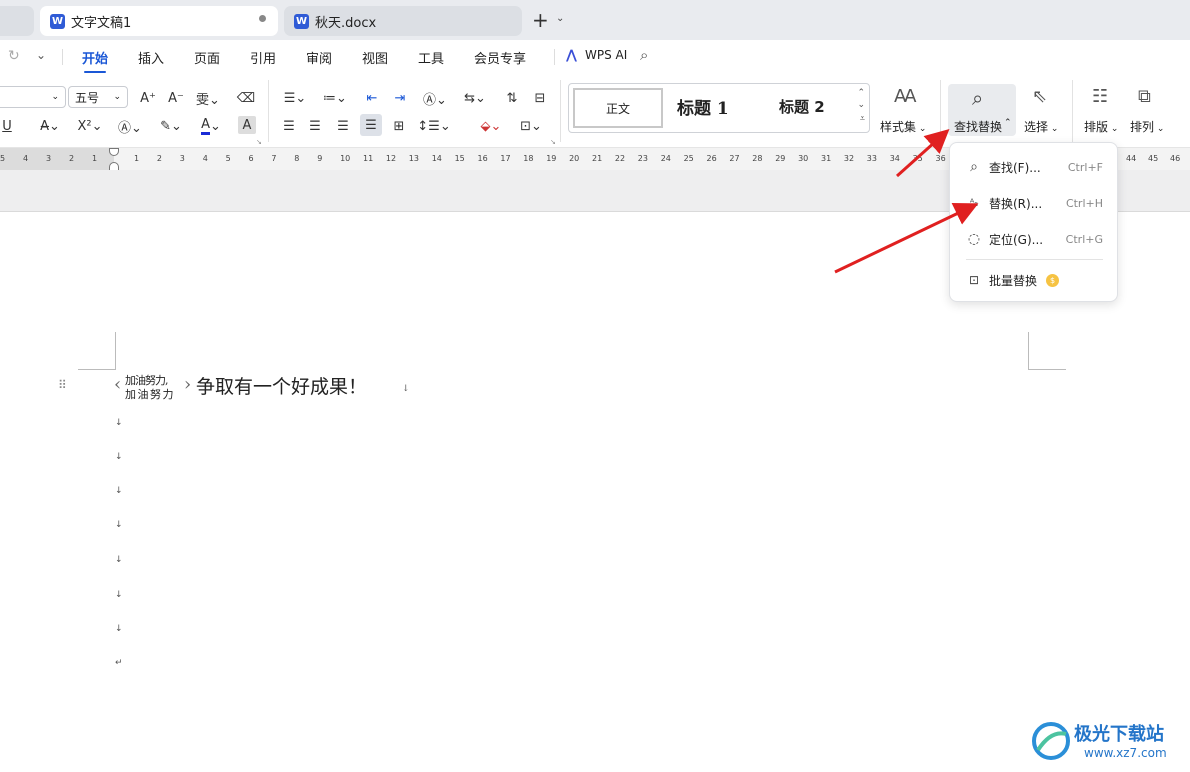  Describe the element at coordinates (606, 55) in the screenshot. I see `menu-wps-ai: WPS AI` at that location.